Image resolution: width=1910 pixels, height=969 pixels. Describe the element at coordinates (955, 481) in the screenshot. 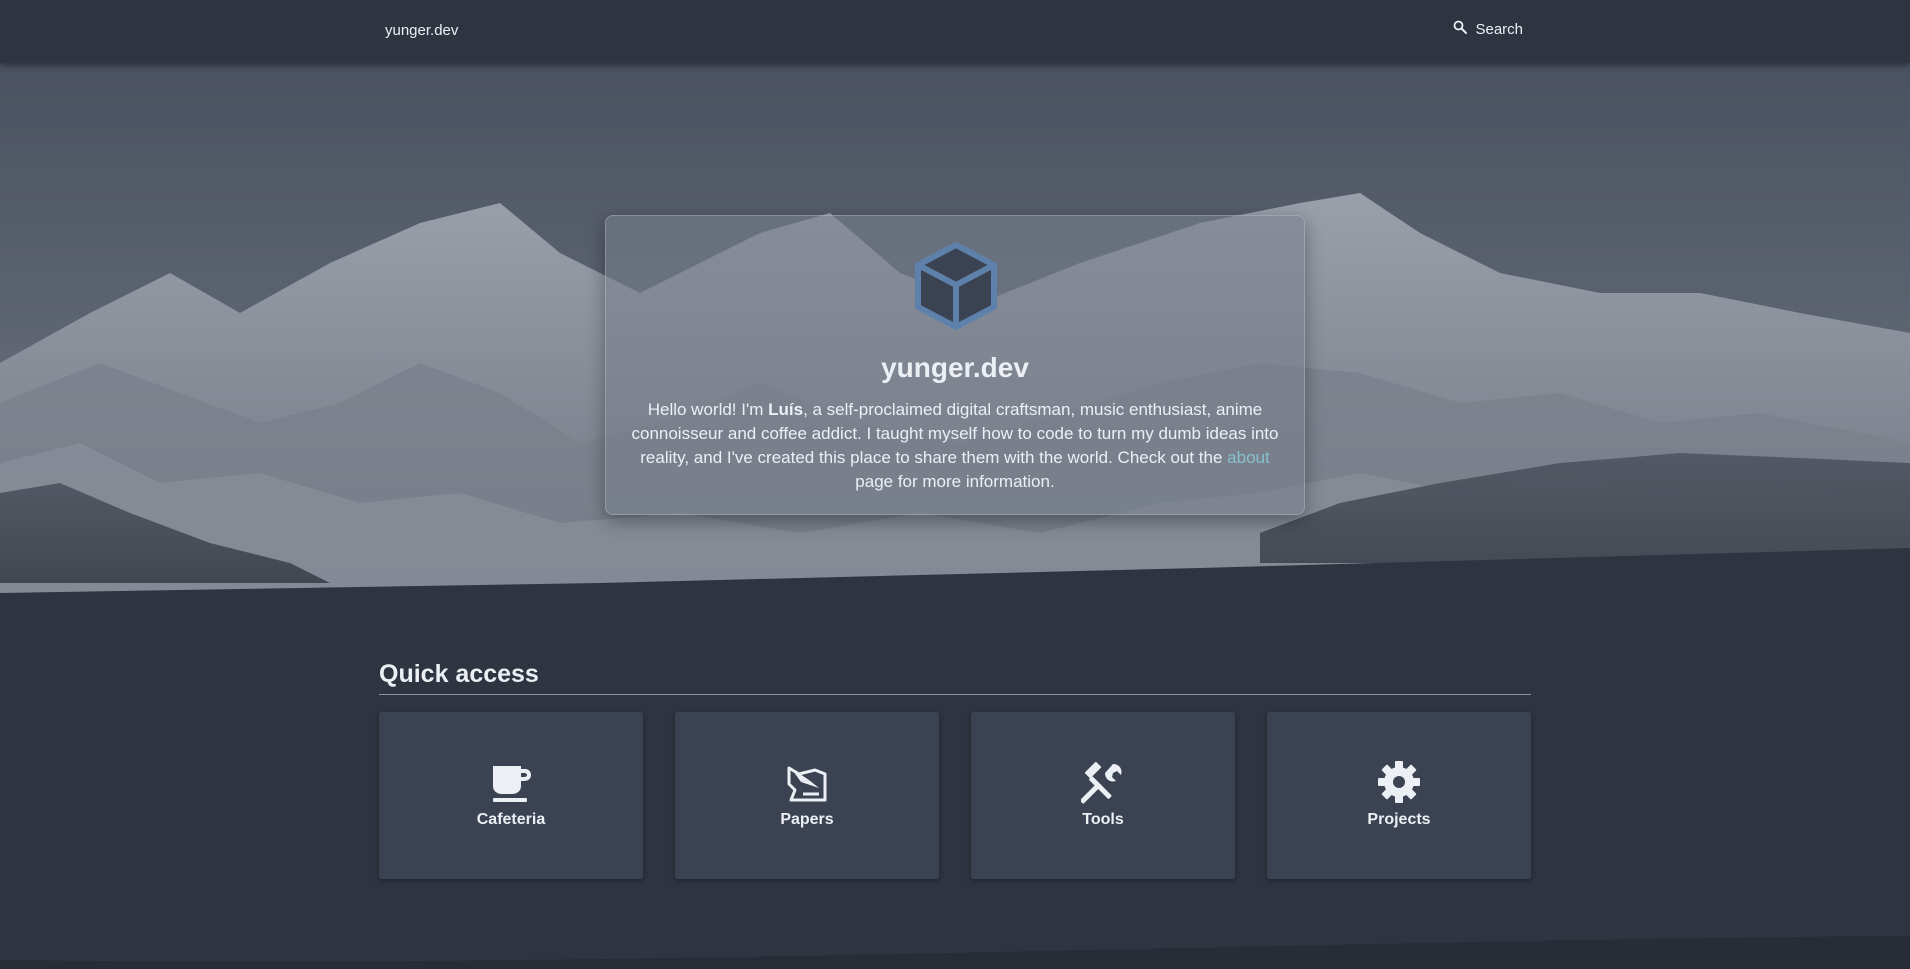

I see `intro-text-after: page for more information.` at that location.